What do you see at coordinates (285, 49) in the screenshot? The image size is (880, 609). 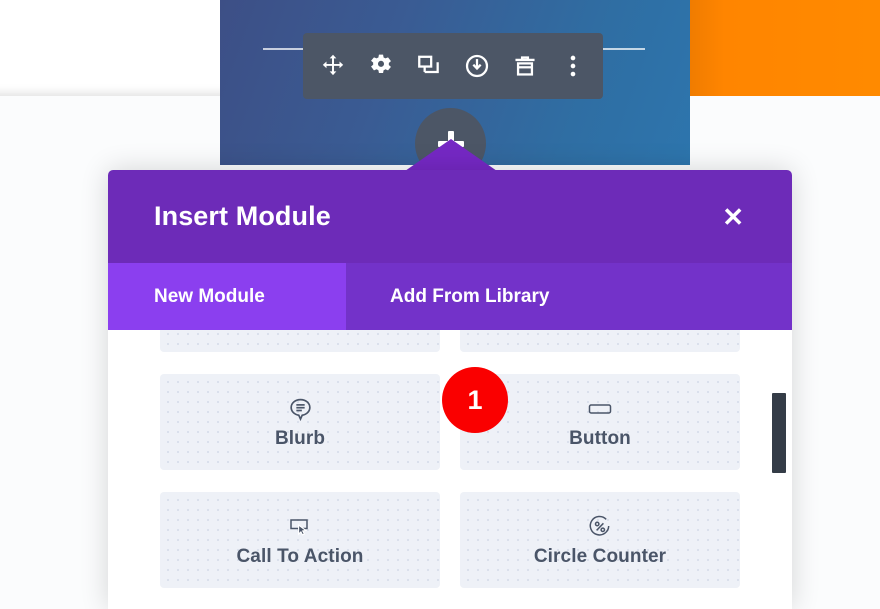 I see `section-rule-left` at bounding box center [285, 49].